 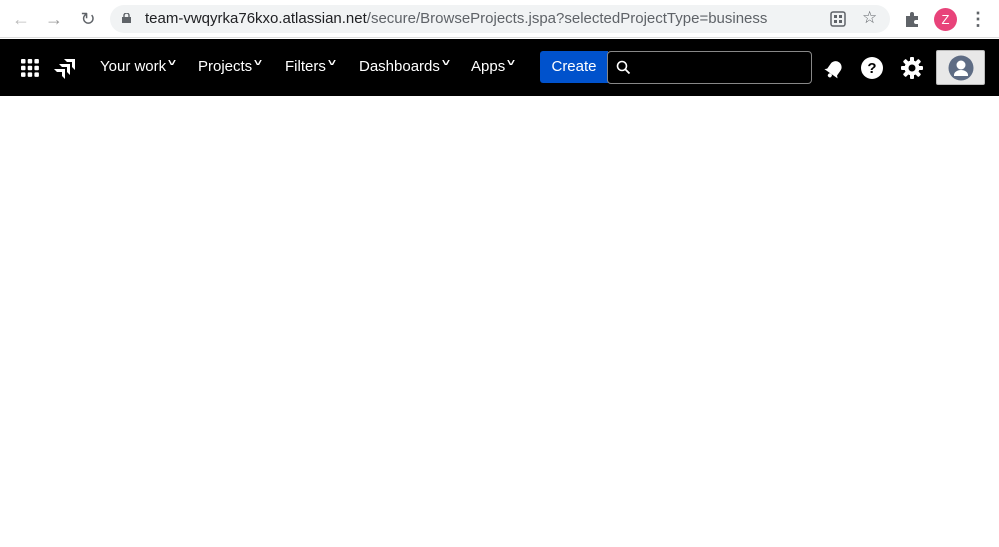 I want to click on user-avatar-icon, so click(x=961, y=68).